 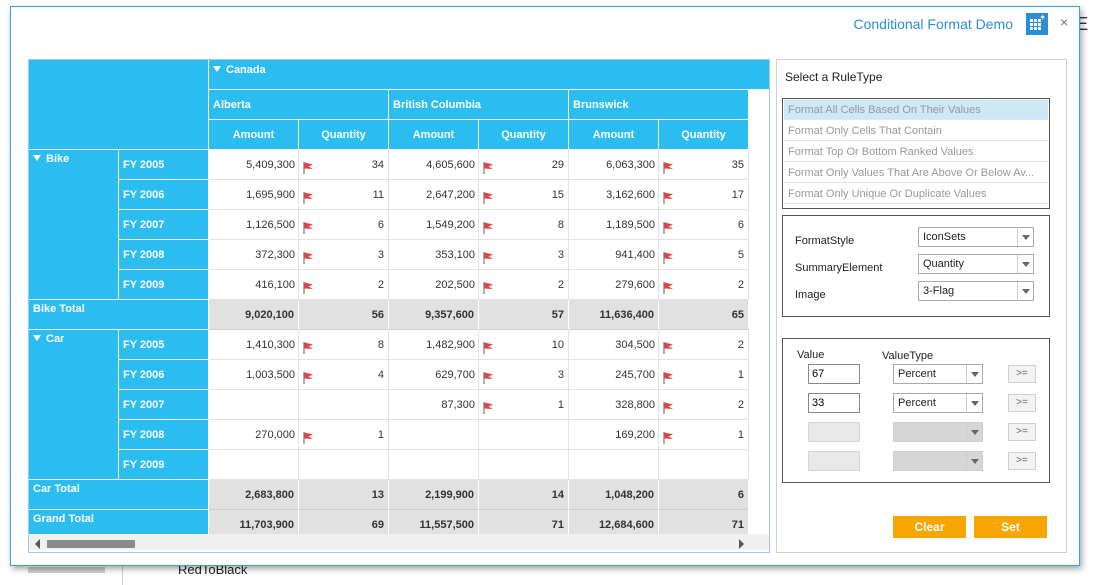 I want to click on table-cell-amount: 1,410,300, so click(x=254, y=345).